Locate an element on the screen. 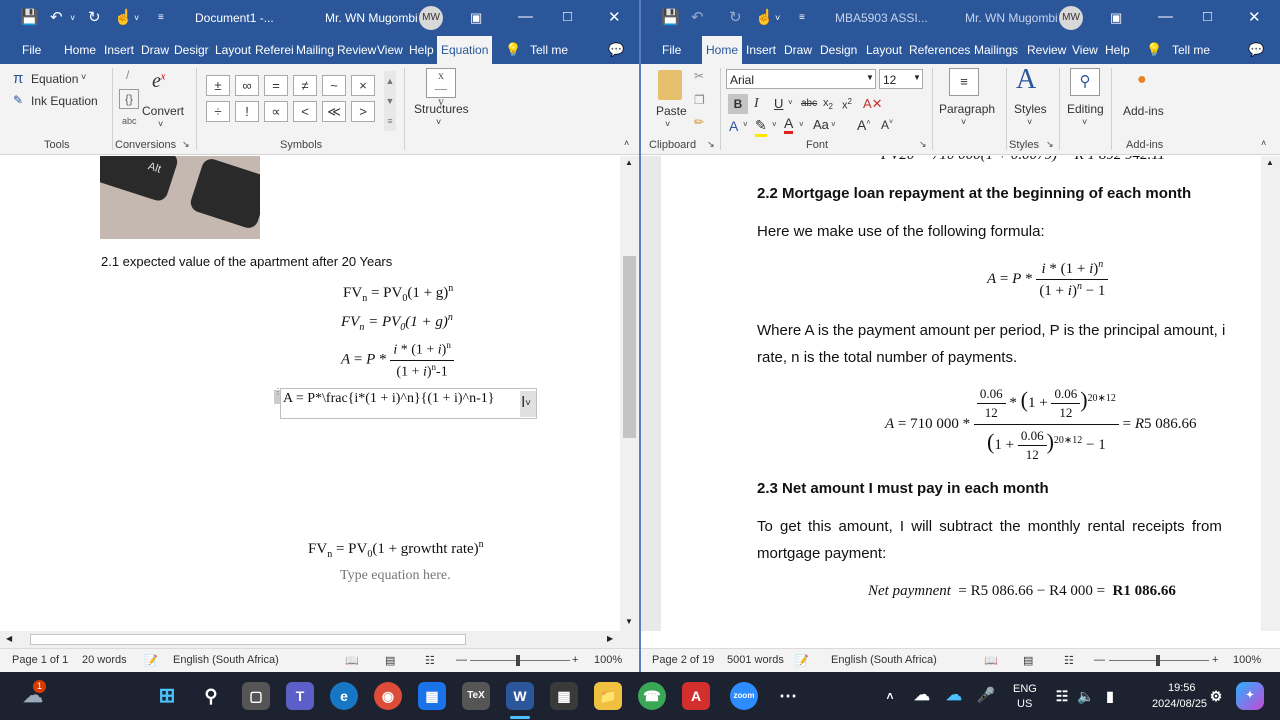 The image size is (1280, 720). notifications-icon: ⚙ is located at coordinates (1216, 696).